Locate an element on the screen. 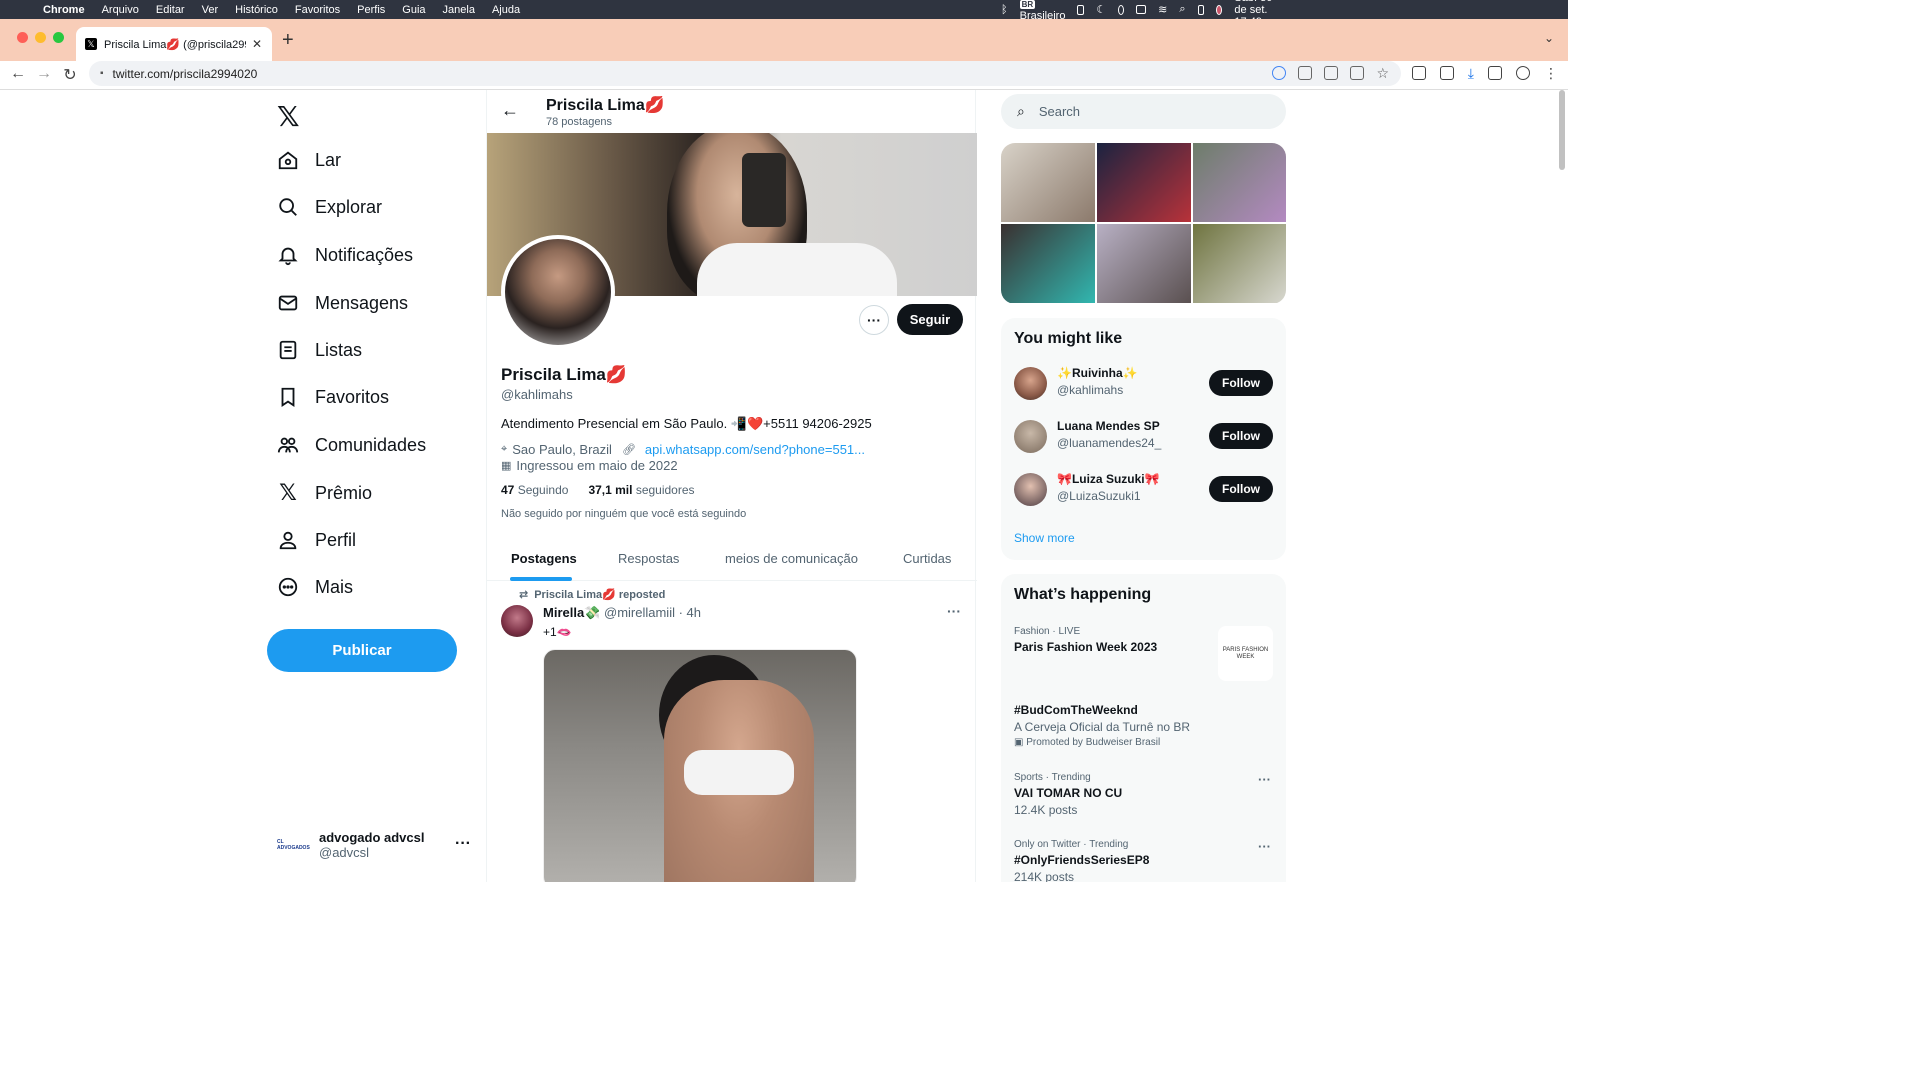  search-placeholder: Search is located at coordinates (1059, 111).